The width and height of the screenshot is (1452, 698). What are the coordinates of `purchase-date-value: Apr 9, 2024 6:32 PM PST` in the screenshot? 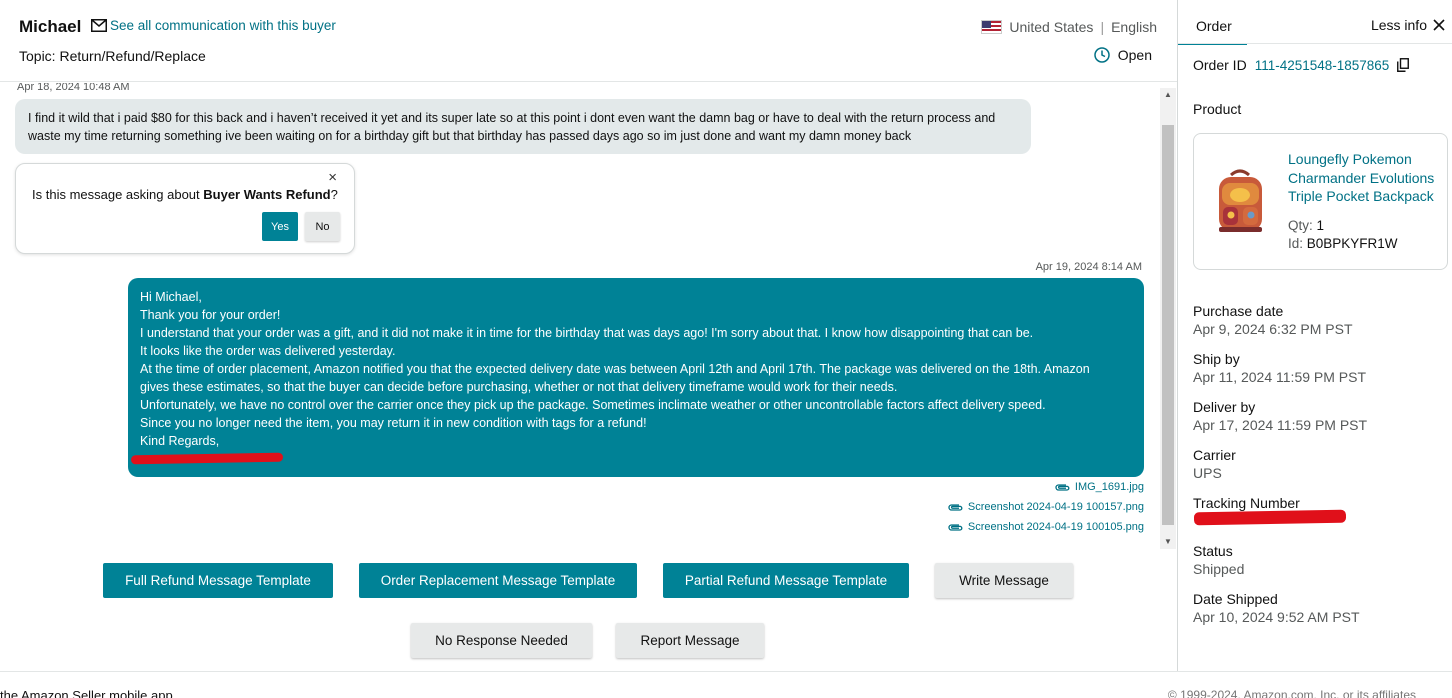 It's located at (1273, 329).